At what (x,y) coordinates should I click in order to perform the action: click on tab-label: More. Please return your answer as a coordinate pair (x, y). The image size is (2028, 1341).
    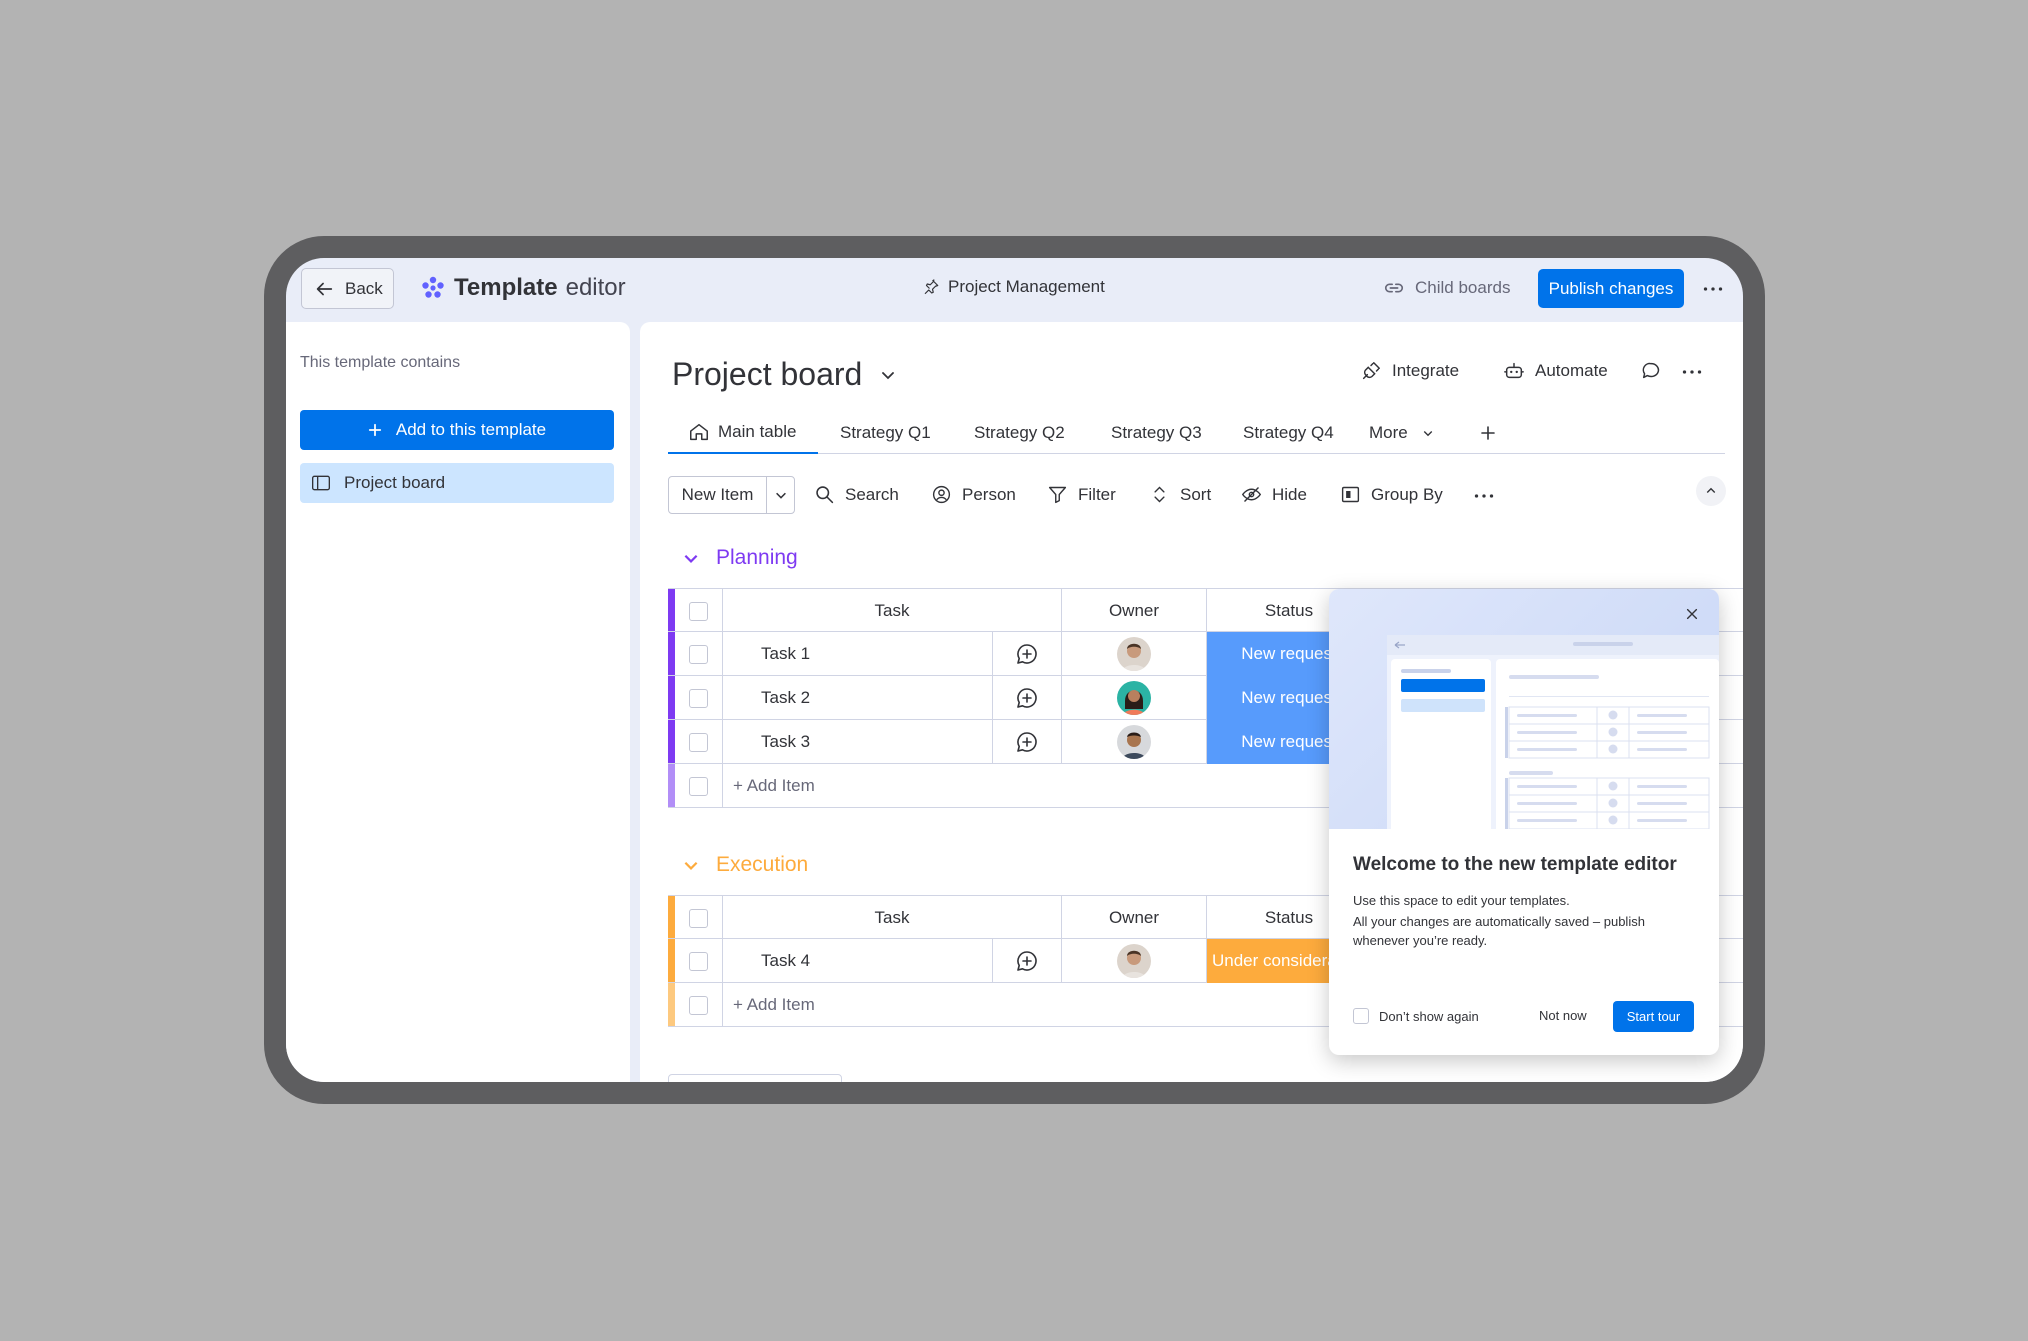
    Looking at the image, I should click on (1388, 432).